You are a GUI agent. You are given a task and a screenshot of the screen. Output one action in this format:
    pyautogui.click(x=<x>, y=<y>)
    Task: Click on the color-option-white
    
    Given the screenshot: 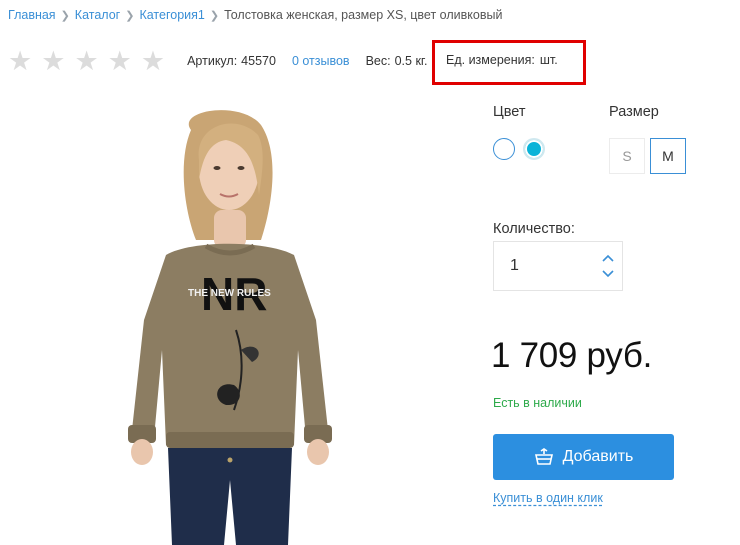 What is the action you would take?
    pyautogui.click(x=504, y=149)
    